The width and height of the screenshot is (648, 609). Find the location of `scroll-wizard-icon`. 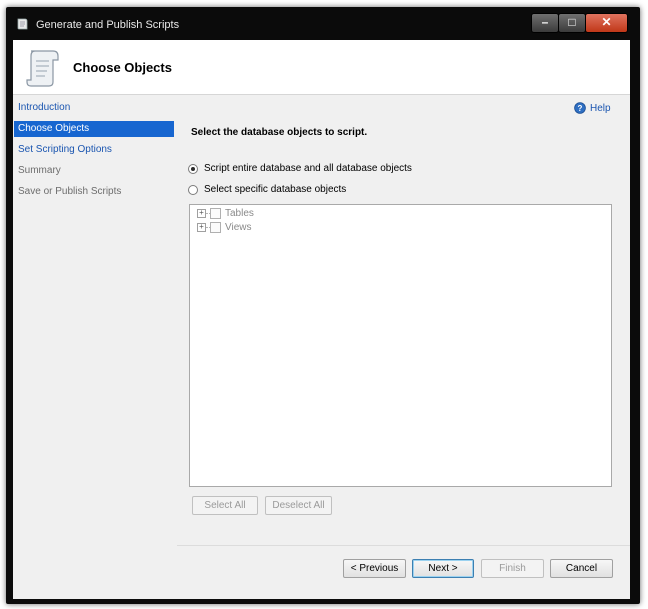

scroll-wizard-icon is located at coordinates (42, 68).